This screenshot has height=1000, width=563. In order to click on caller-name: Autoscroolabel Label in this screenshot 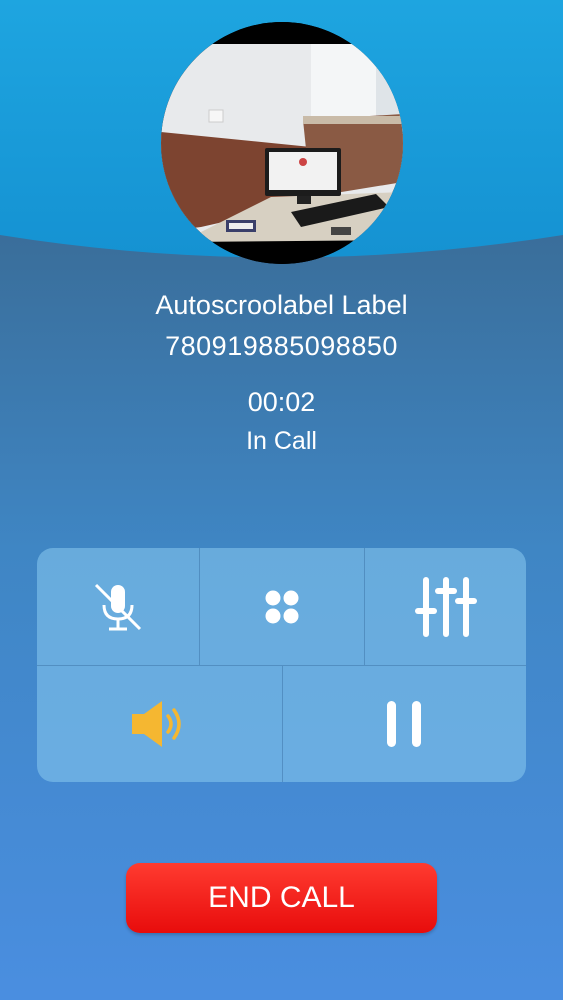, I will do `click(281, 305)`.